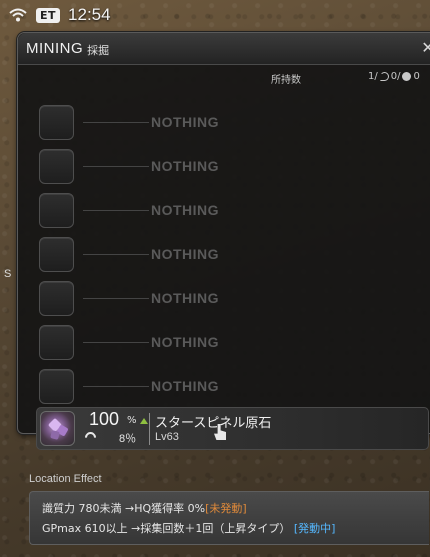 The image size is (430, 557). What do you see at coordinates (229, 303) in the screenshot?
I see `gathering-slot-5: NOTHING` at bounding box center [229, 303].